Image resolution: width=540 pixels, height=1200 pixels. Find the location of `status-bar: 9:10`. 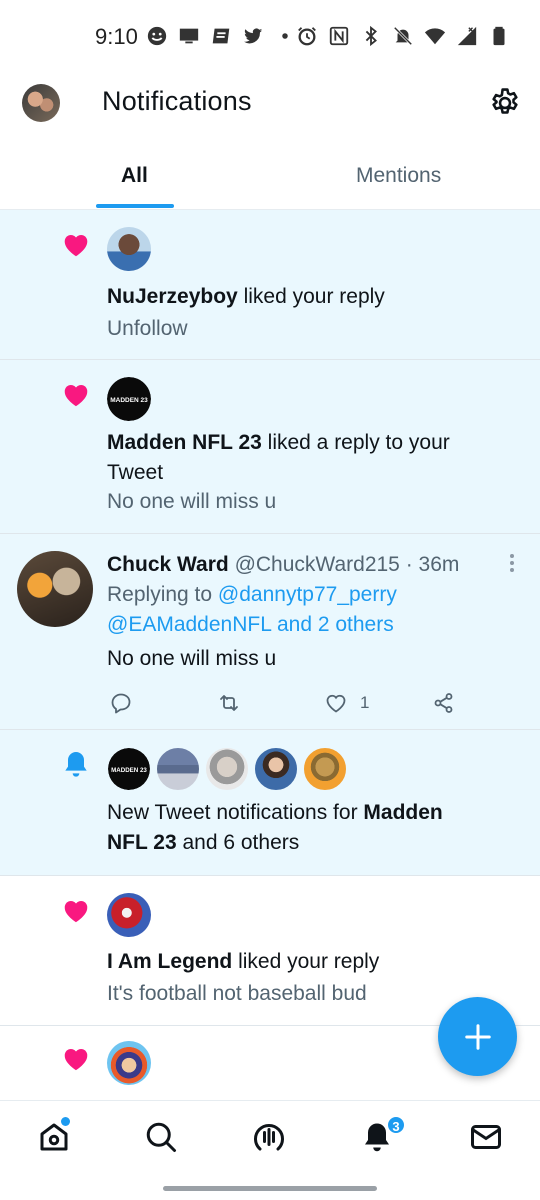

status-bar: 9:10 is located at coordinates (270, 35).